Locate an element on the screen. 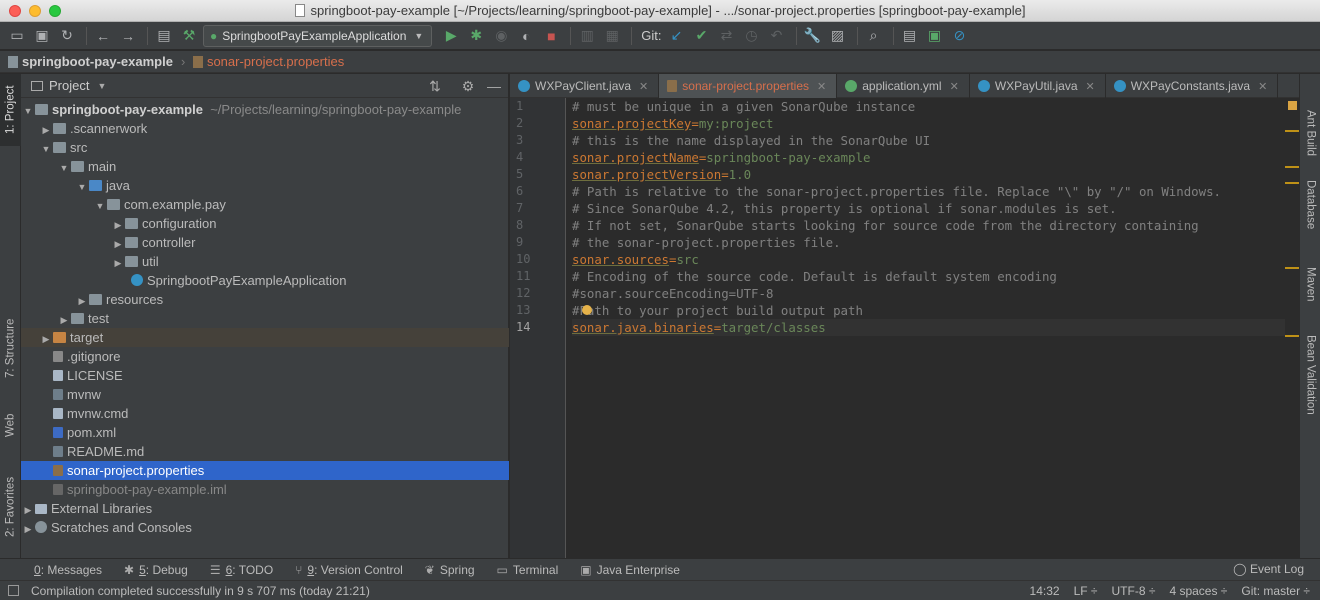  git-commit-icon: ✔ is located at coordinates (702, 36).